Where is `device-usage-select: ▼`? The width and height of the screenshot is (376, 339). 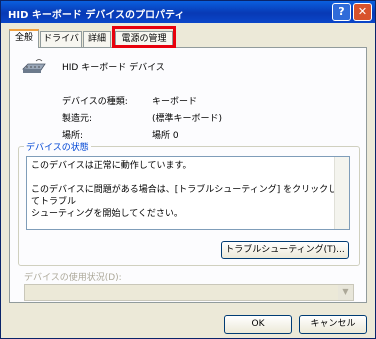 device-usage-select: ▼ is located at coordinates (189, 292).